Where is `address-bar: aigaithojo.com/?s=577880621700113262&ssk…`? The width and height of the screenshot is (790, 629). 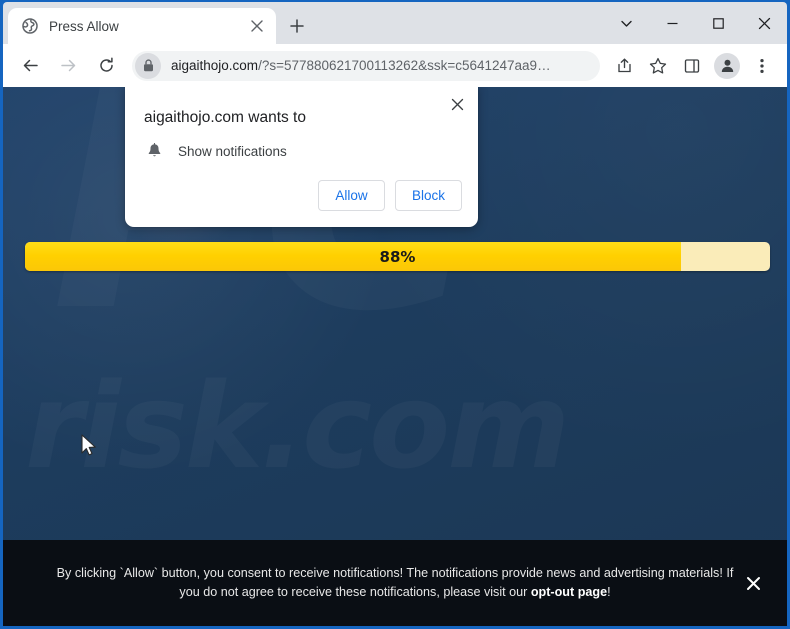
address-bar: aigaithojo.com/?s=577880621700113262&ssk… is located at coordinates (366, 65).